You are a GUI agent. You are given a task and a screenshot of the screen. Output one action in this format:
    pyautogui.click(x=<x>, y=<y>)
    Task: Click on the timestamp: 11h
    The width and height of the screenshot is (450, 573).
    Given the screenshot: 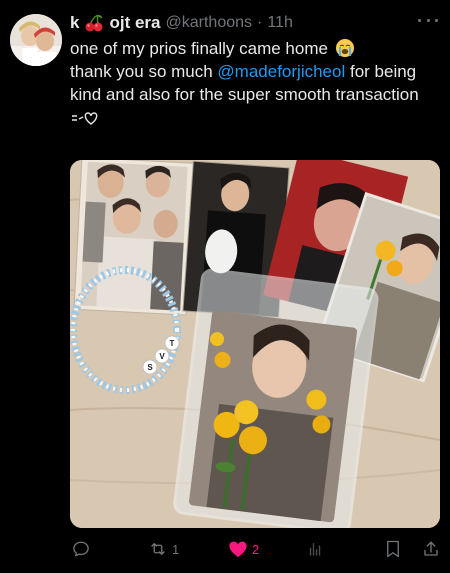 What is the action you would take?
    pyautogui.click(x=280, y=23)
    